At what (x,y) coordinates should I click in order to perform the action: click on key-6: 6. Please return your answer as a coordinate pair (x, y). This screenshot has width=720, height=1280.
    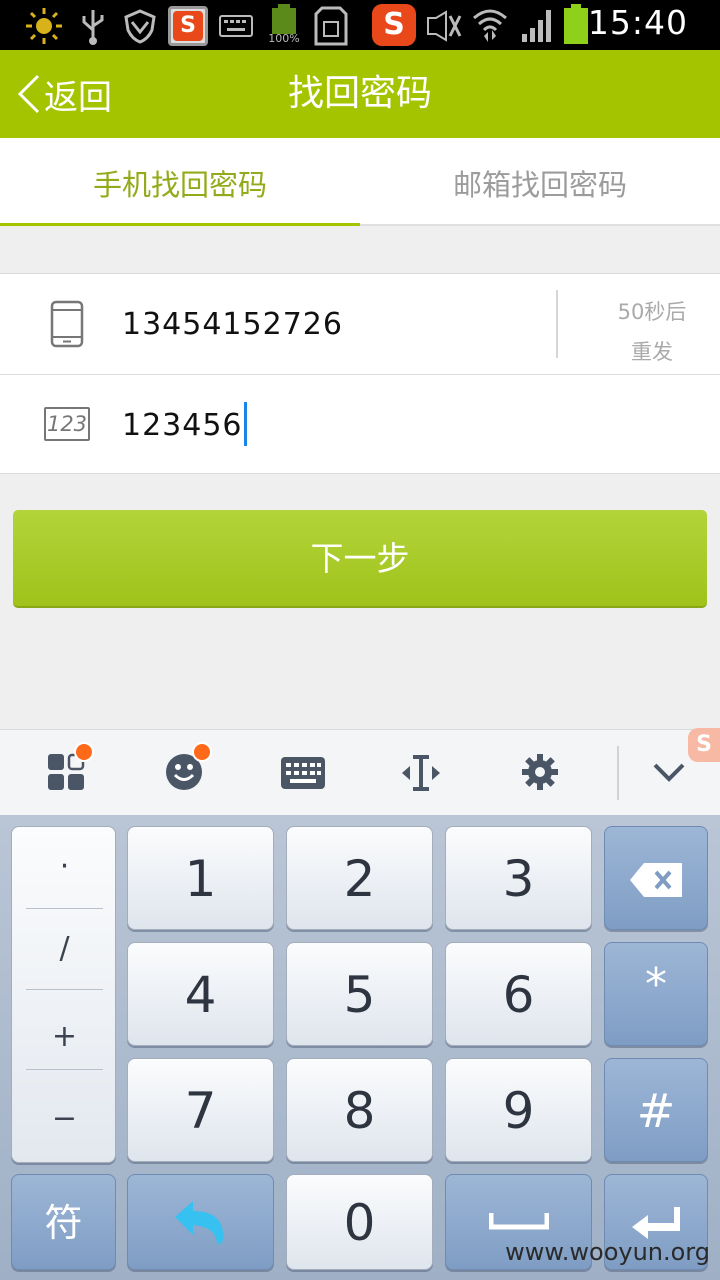
    Looking at the image, I should click on (518, 994).